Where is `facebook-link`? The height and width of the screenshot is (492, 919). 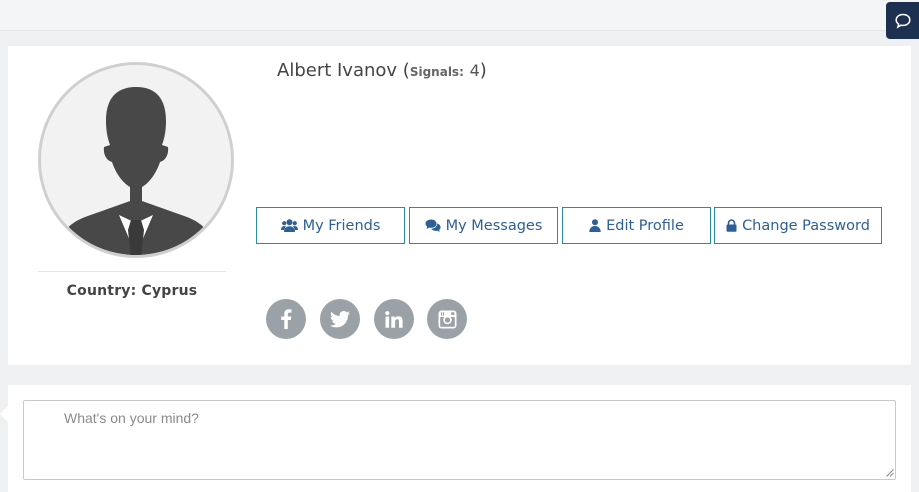 facebook-link is located at coordinates (286, 319).